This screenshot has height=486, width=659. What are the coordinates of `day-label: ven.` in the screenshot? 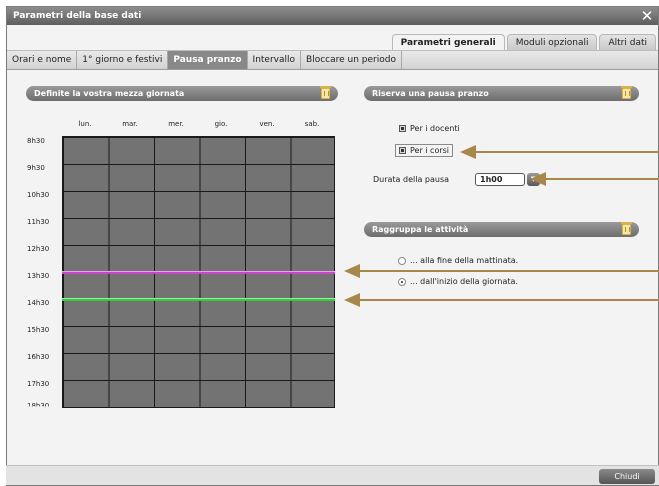 It's located at (267, 124).